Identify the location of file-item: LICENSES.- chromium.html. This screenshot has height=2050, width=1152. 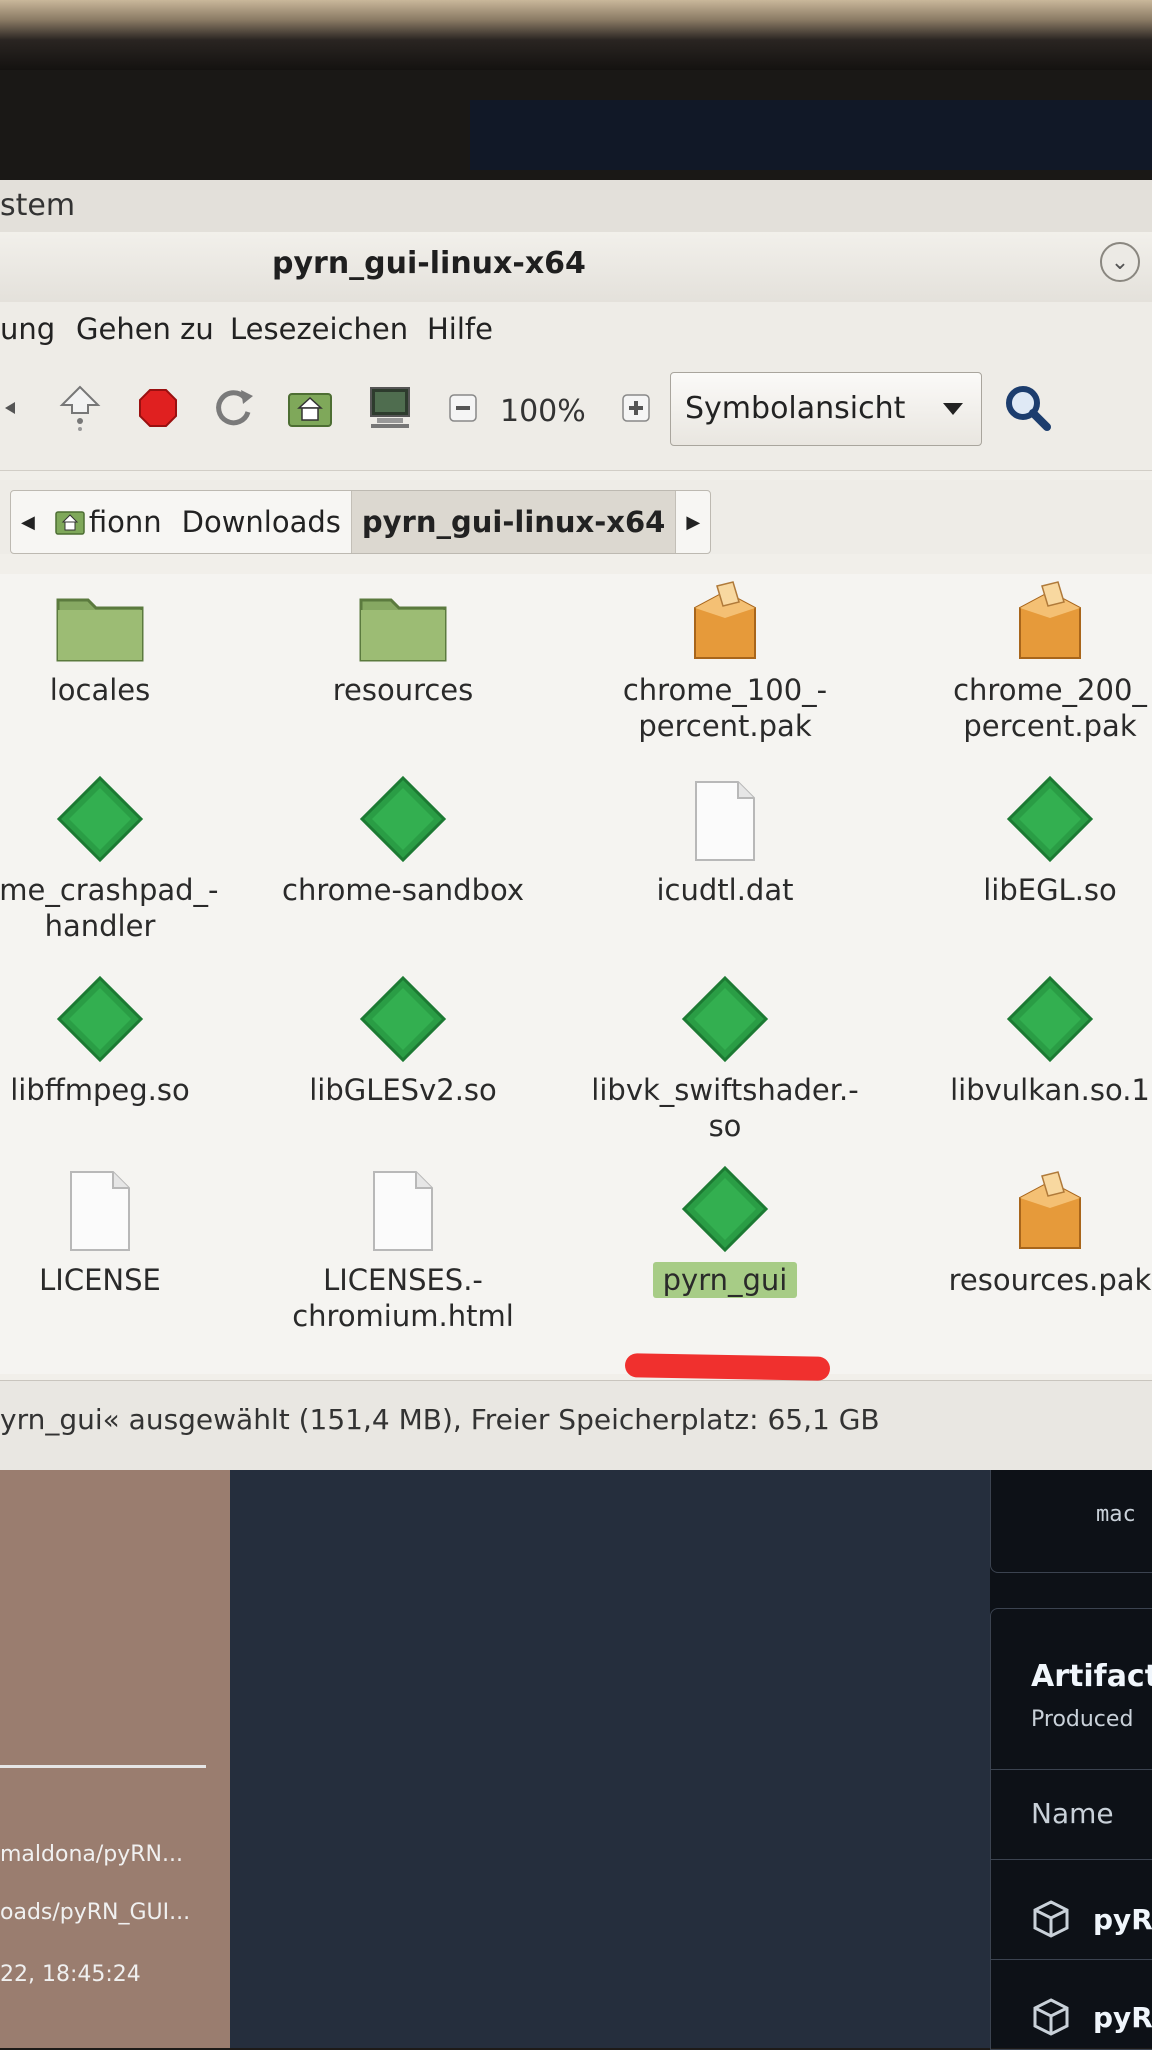
(403, 1249).